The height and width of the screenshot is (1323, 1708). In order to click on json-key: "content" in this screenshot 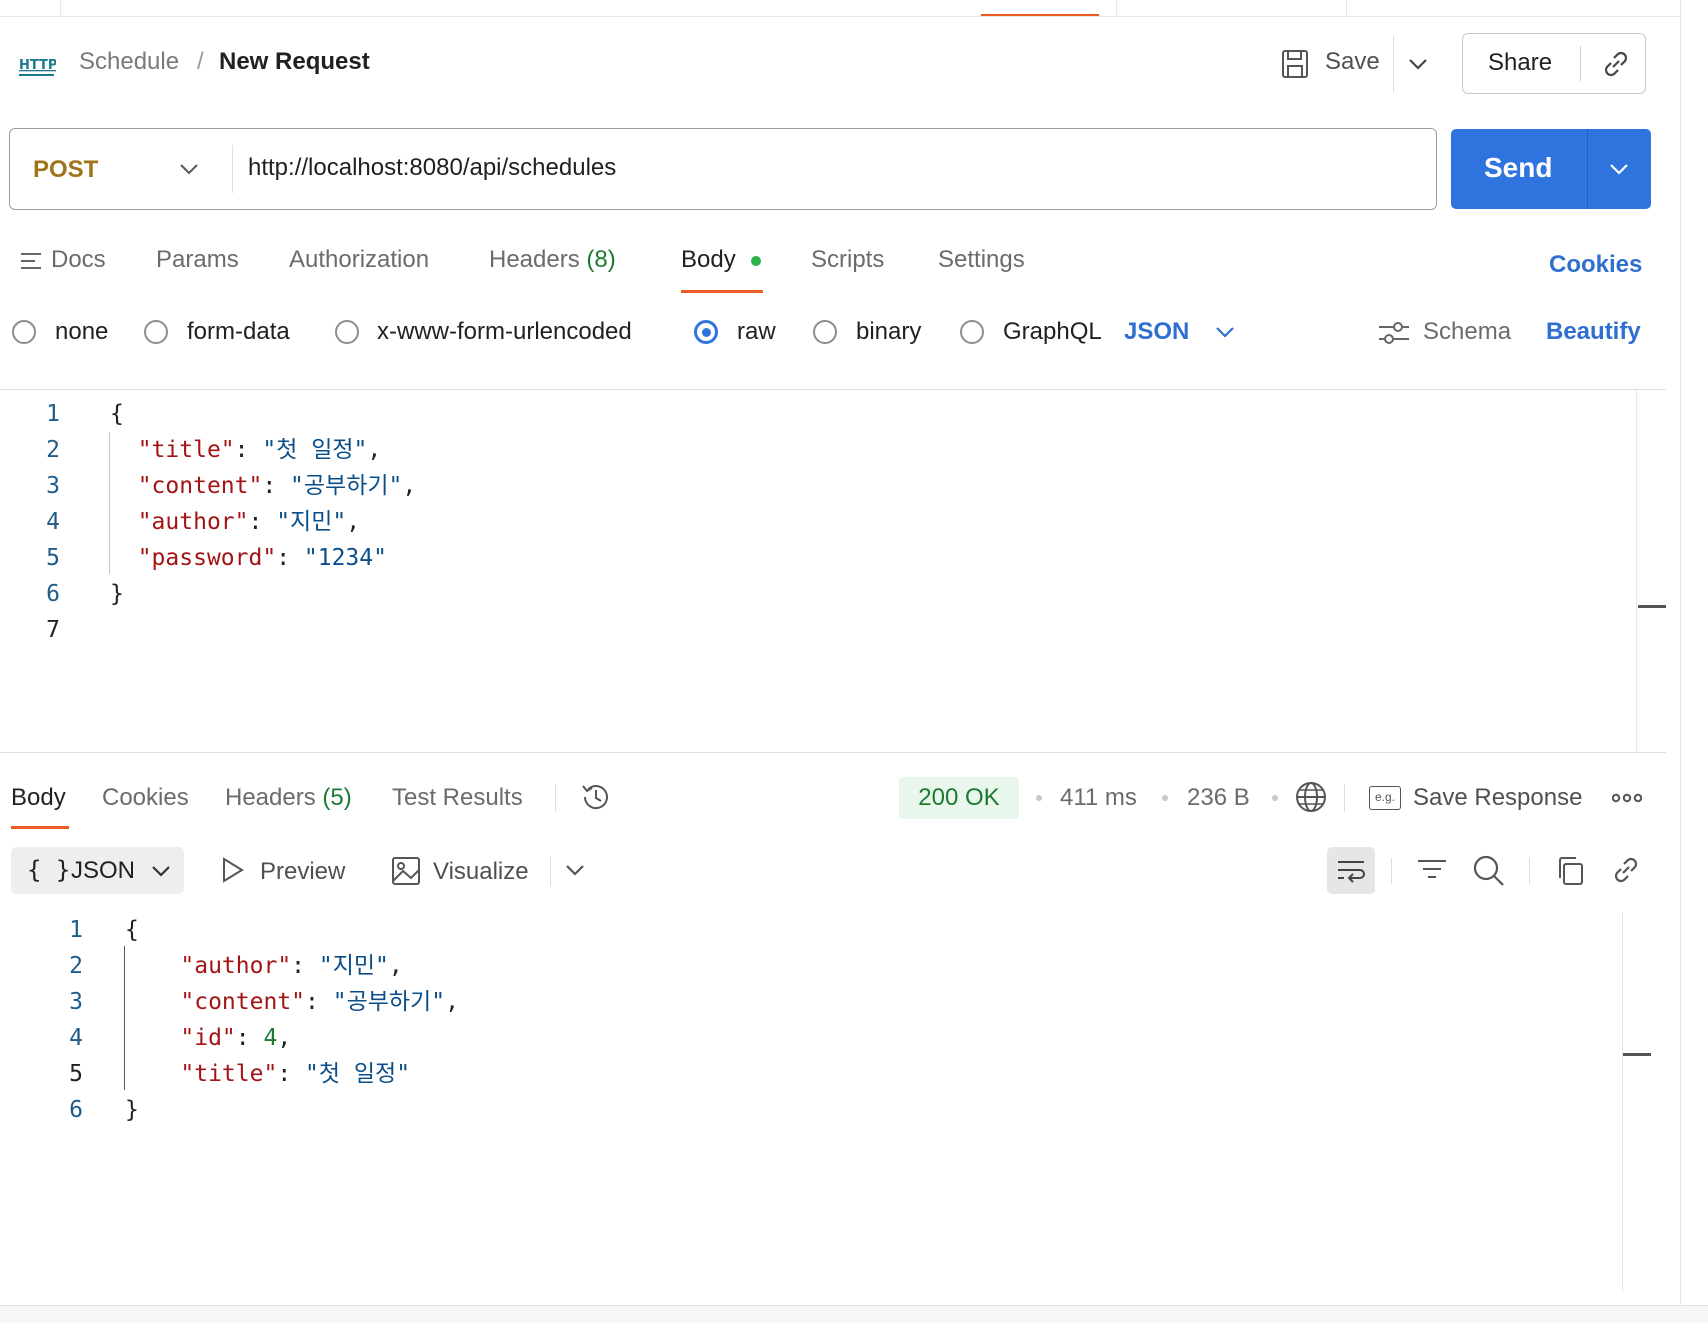, I will do `click(200, 486)`.